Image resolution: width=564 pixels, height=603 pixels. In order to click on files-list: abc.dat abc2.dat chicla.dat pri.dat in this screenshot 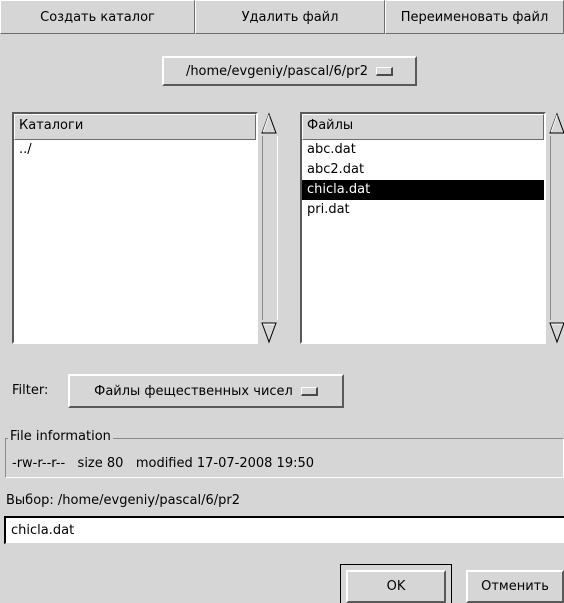, I will do `click(423, 241)`.